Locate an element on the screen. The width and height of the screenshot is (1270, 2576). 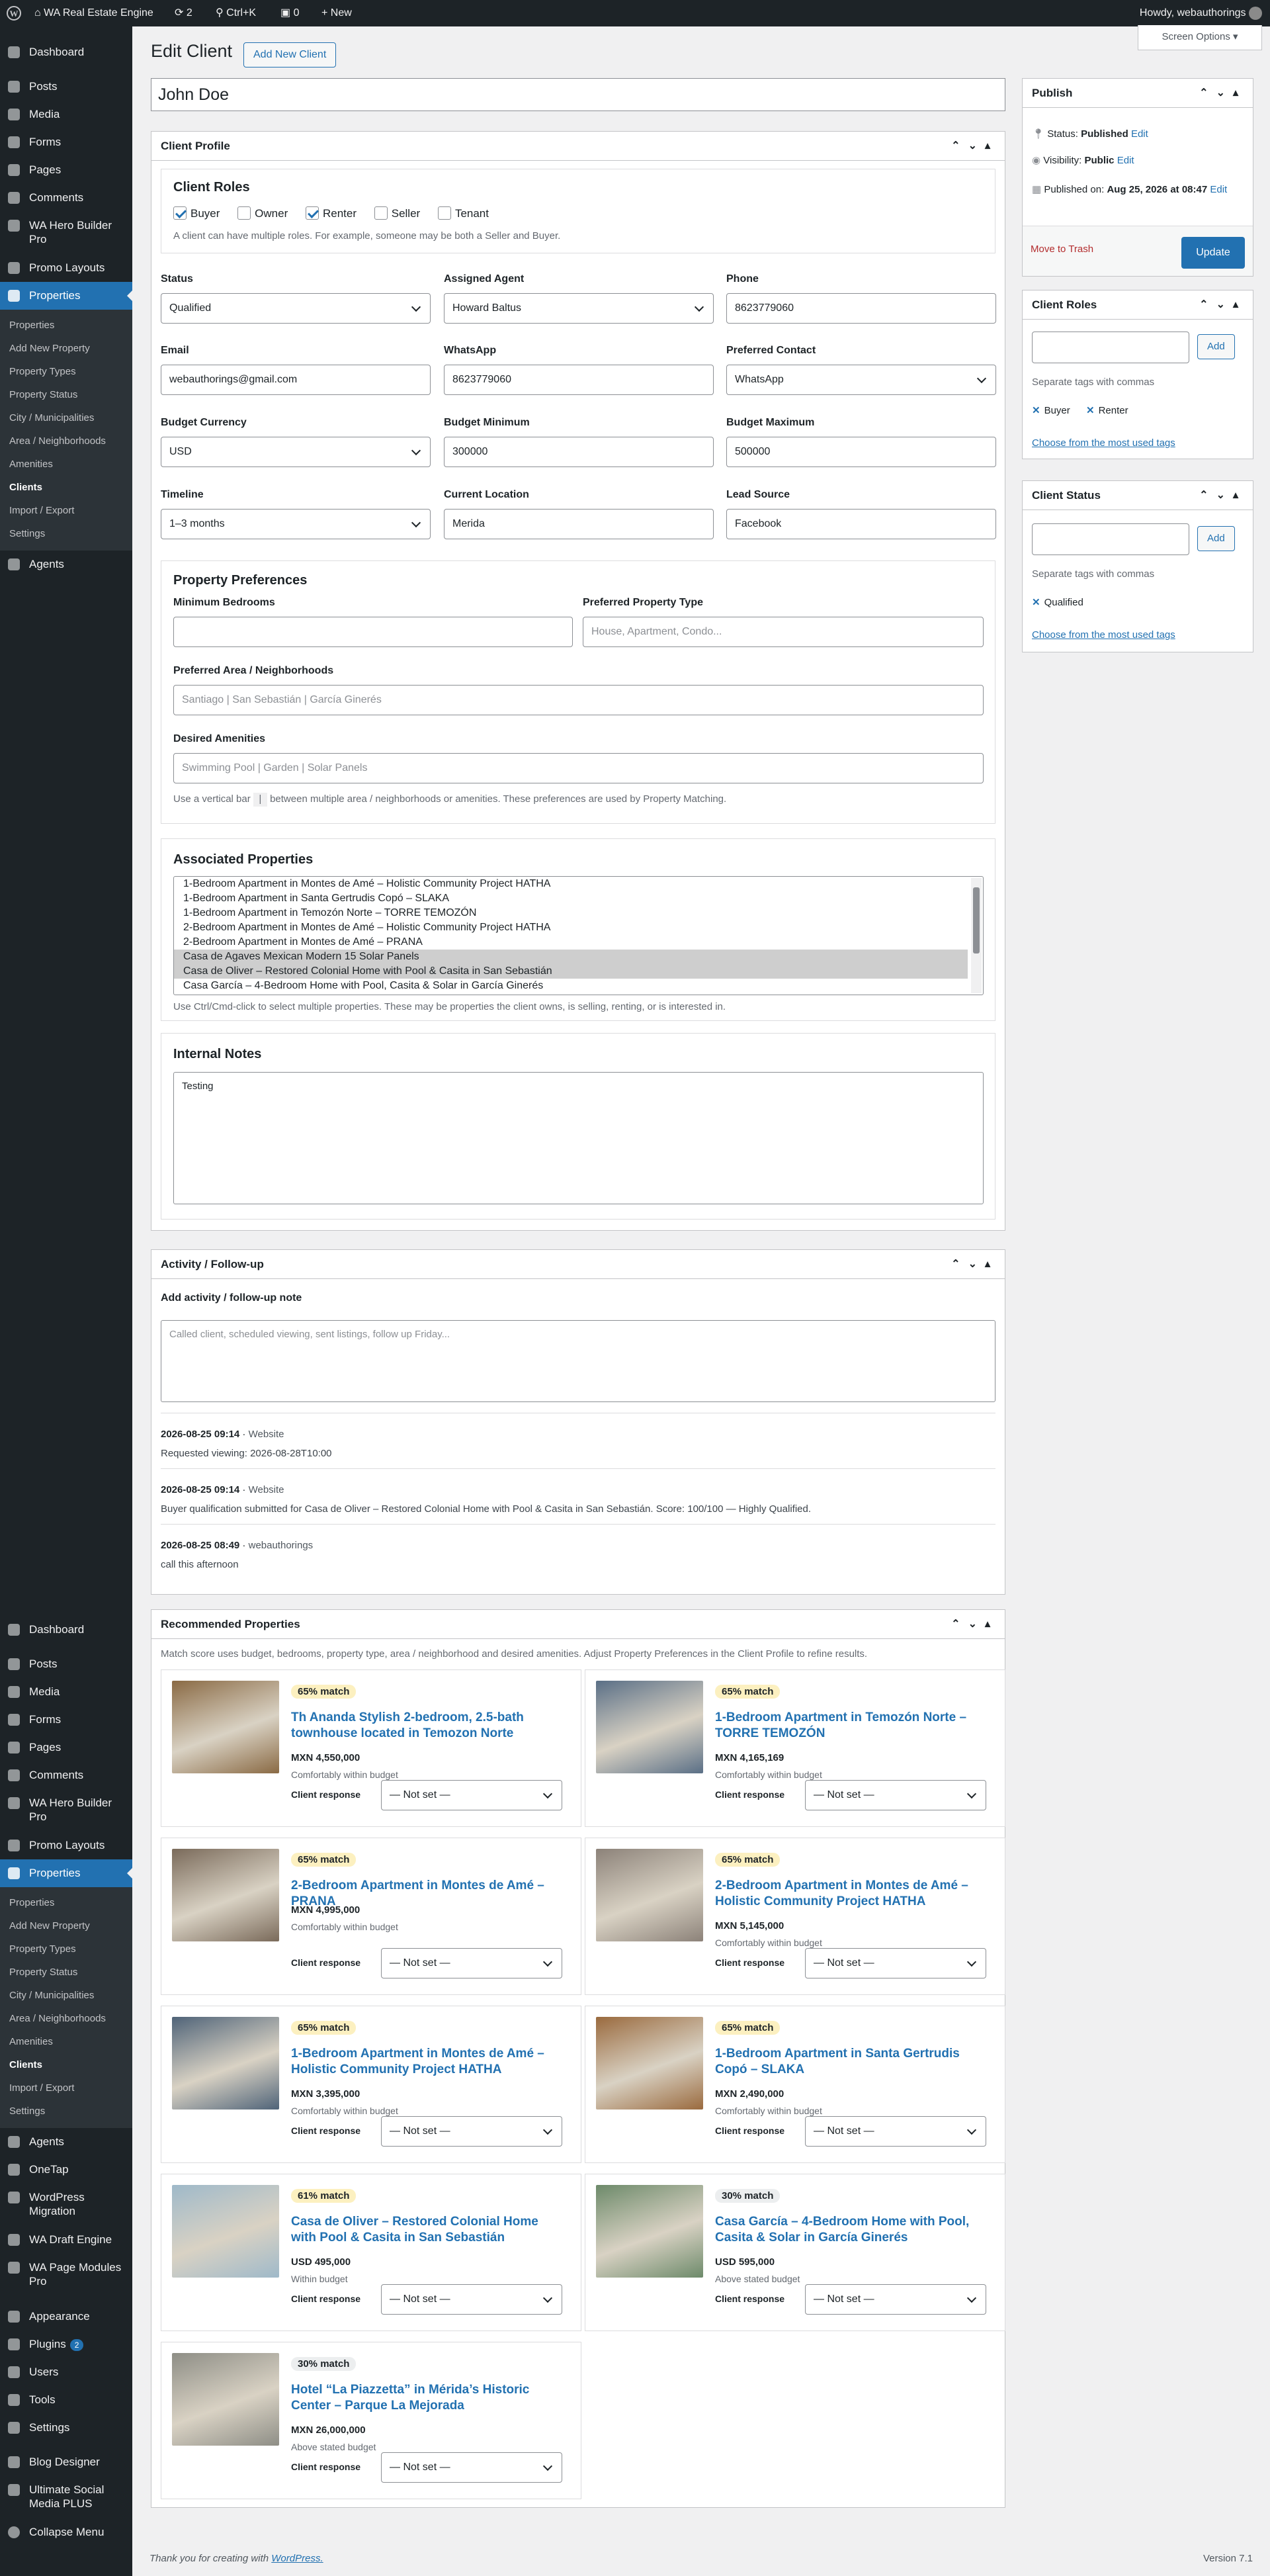
menu-forms: Forms is located at coordinates (66, 1720).